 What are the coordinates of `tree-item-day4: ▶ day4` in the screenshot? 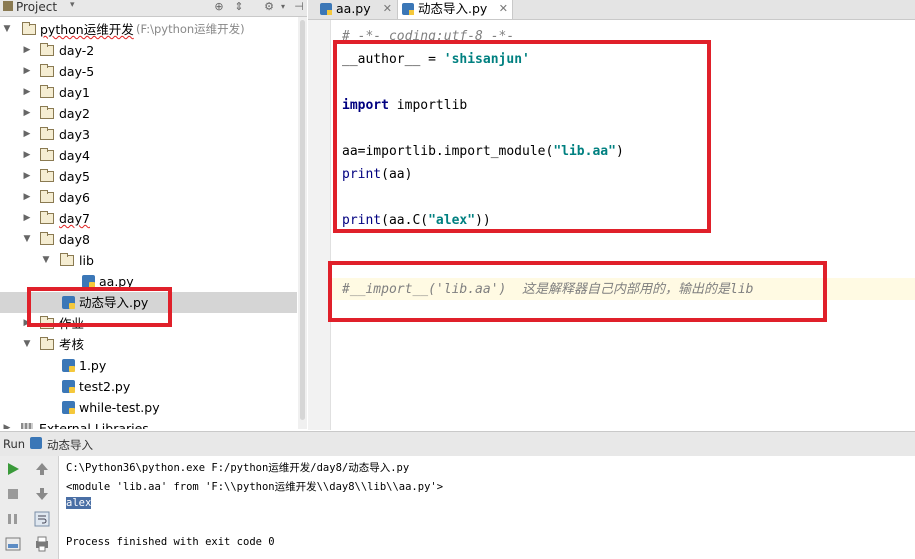 It's located at (148, 155).